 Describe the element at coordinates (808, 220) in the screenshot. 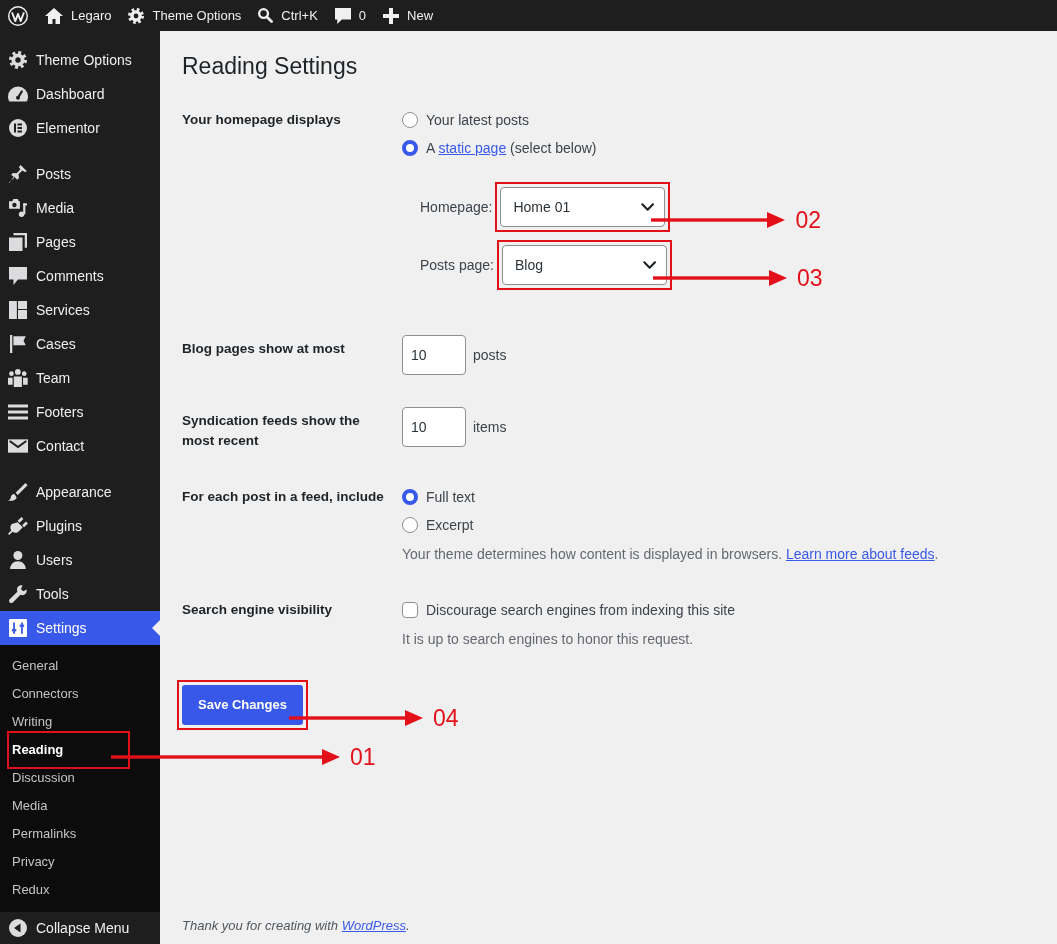

I see `annotation-label: 02` at that location.